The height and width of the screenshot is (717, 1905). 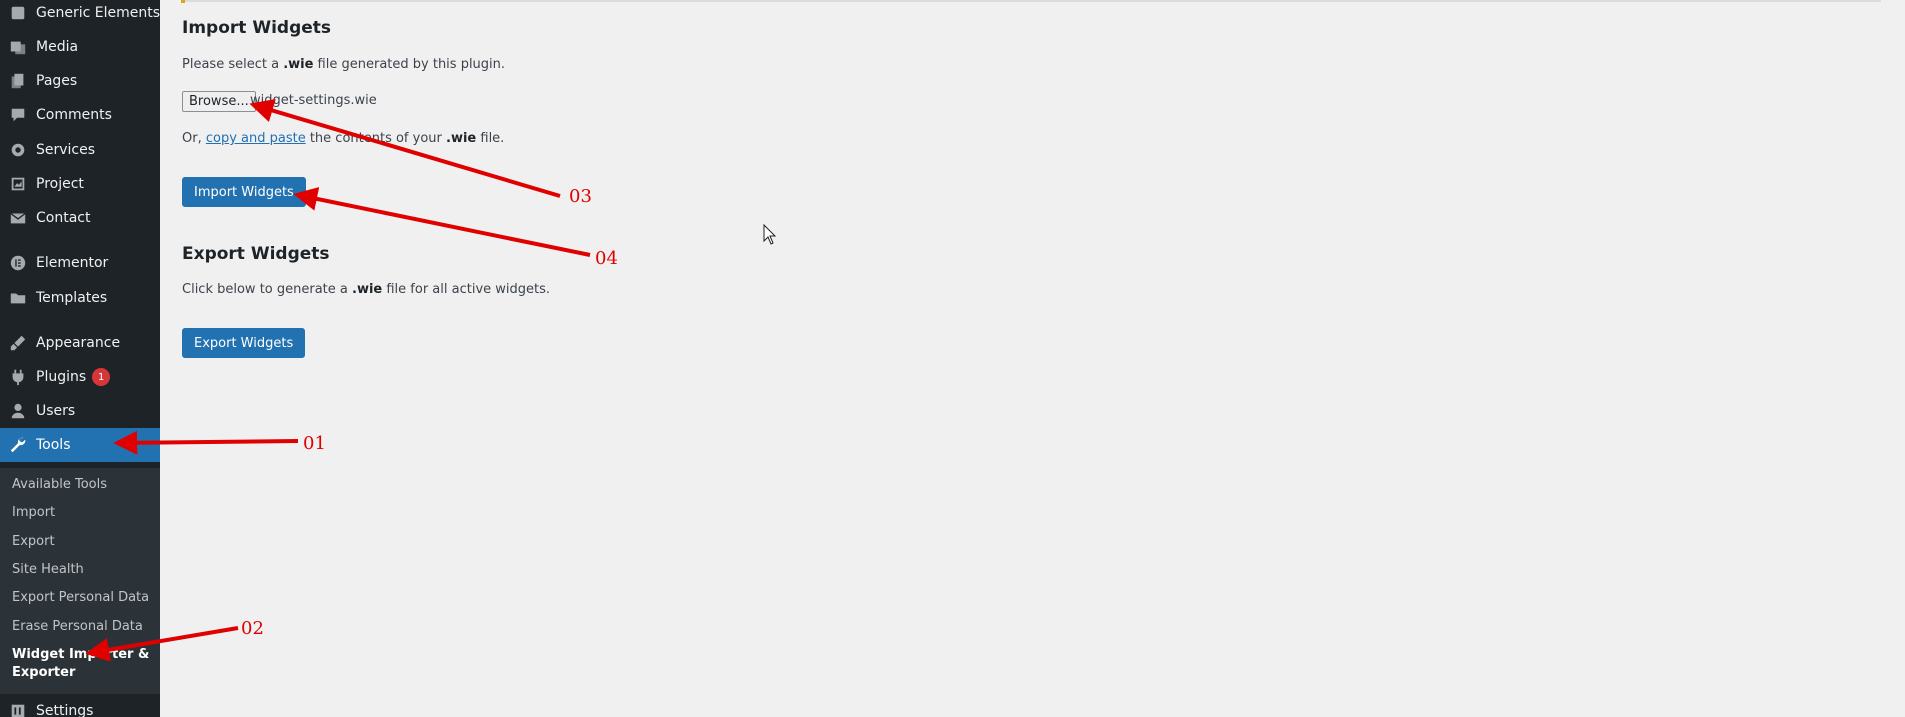 What do you see at coordinates (606, 258) in the screenshot?
I see `annotation-label-04: 04` at bounding box center [606, 258].